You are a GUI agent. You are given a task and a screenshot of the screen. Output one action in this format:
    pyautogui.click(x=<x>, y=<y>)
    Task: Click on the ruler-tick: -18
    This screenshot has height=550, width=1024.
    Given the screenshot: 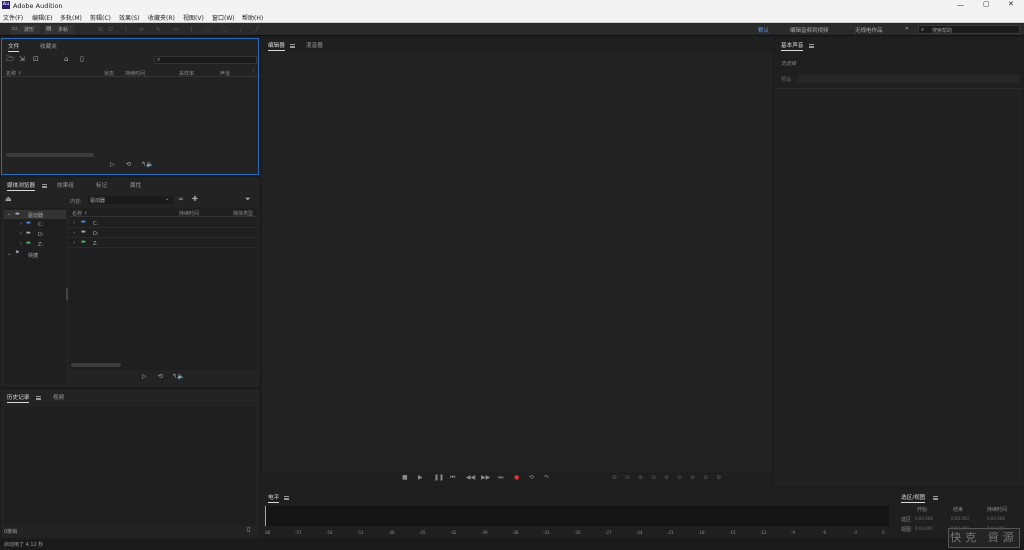 What is the action you would take?
    pyautogui.click(x=701, y=532)
    